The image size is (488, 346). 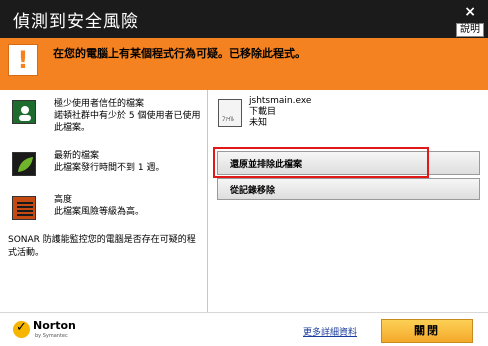 What do you see at coordinates (230, 113) in the screenshot?
I see `file-icon: ﾌｧｲﾙ` at bounding box center [230, 113].